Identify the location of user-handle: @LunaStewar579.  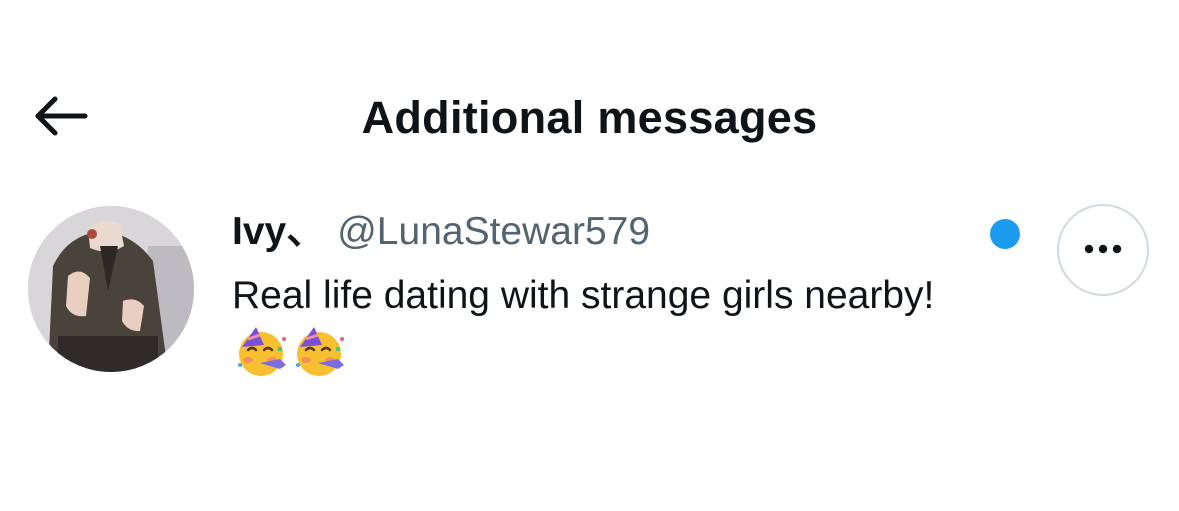
(493, 231).